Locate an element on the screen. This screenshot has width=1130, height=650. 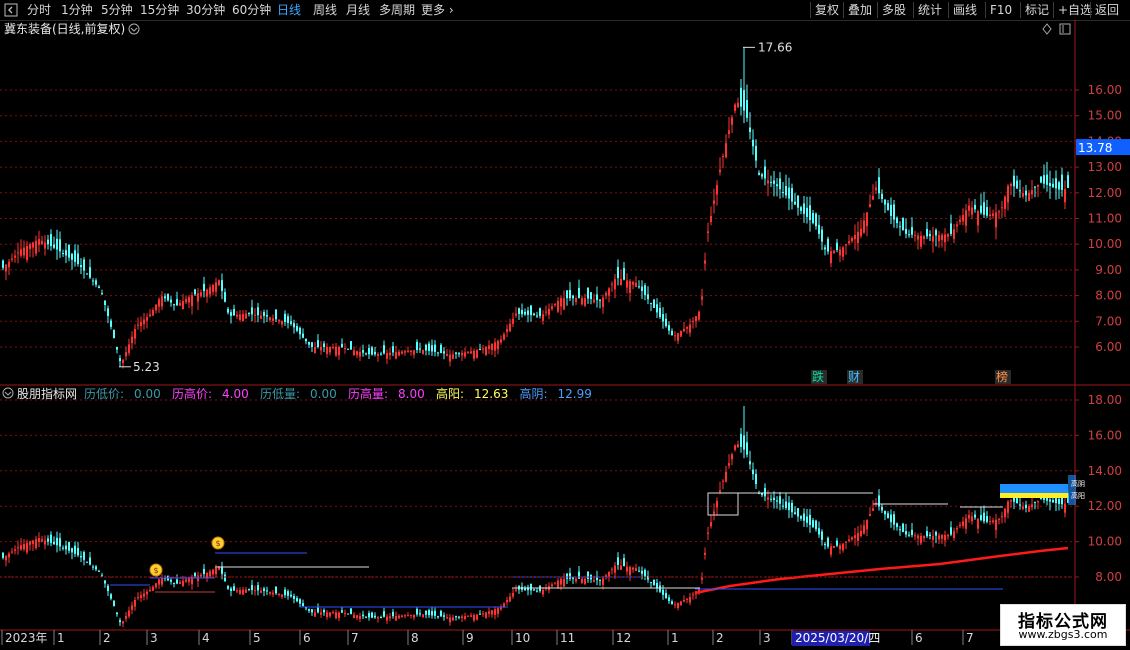
period-tab-4: 30分钟 is located at coordinates (205, 10).